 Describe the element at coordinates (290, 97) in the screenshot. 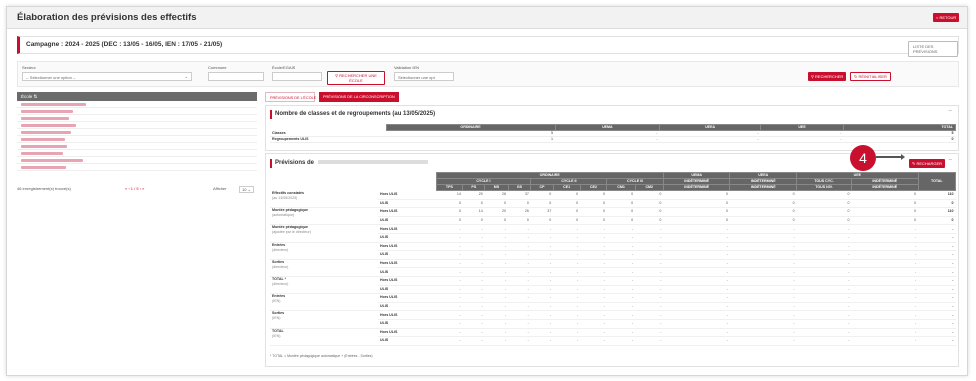

I see `tab-previsions-ecole: PRÉVISIONS DE L'ÉCOLE` at that location.